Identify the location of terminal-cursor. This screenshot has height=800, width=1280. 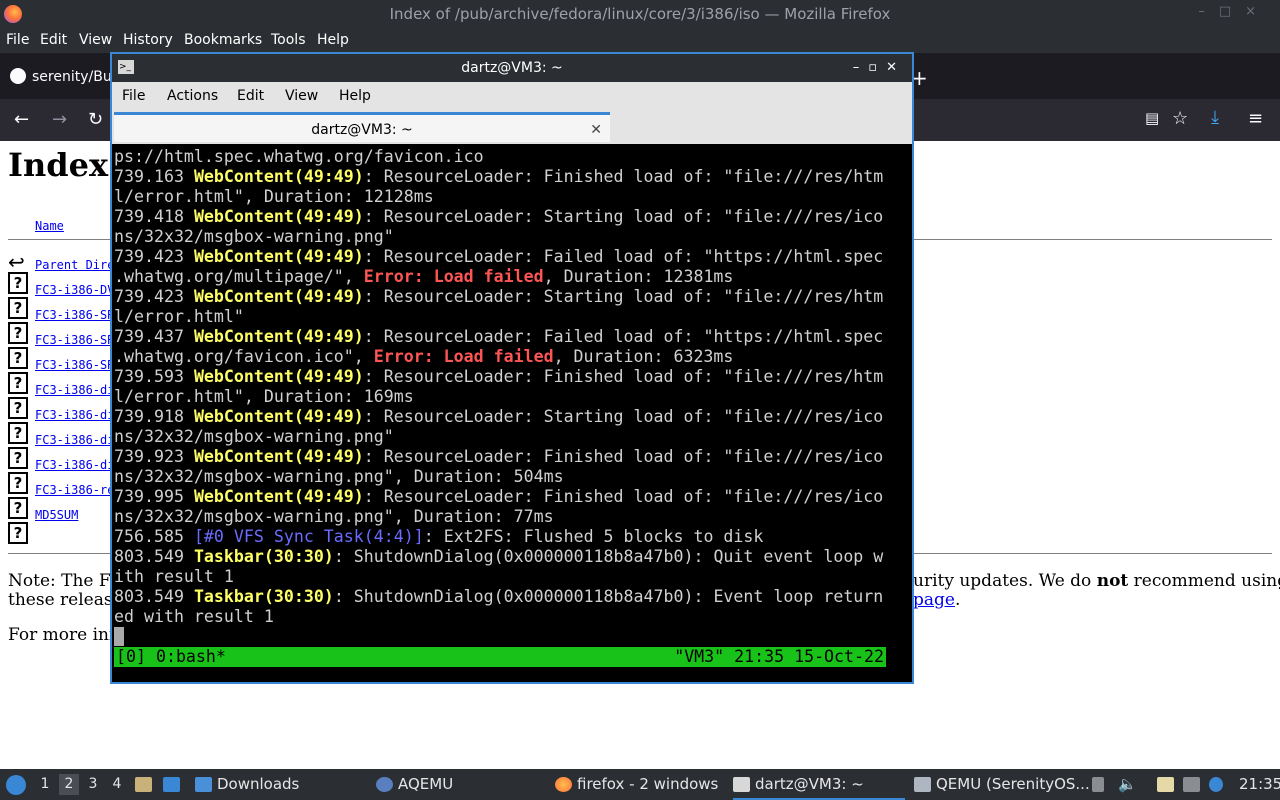
(119, 636).